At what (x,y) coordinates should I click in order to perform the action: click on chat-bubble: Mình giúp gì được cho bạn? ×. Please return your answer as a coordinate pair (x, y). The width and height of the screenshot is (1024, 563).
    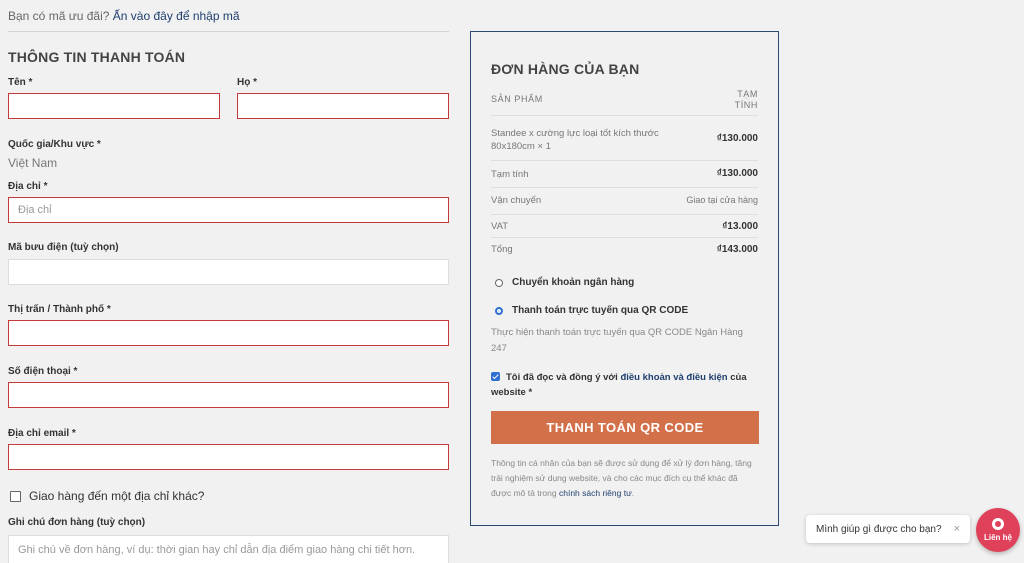
    Looking at the image, I should click on (888, 529).